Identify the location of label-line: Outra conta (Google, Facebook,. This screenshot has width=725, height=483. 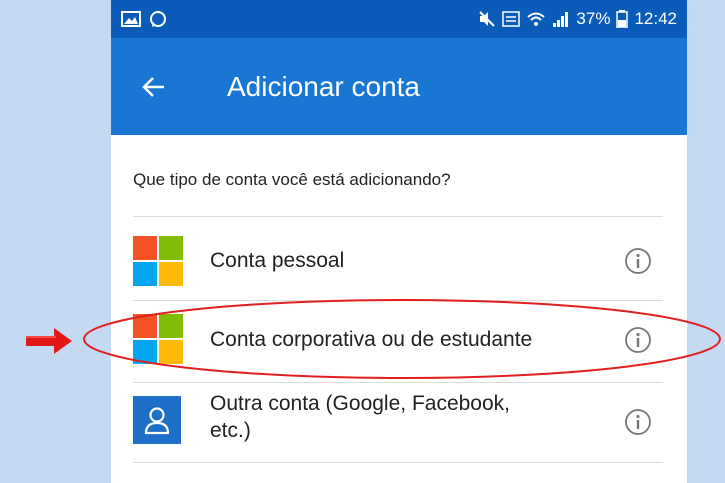
(360, 403).